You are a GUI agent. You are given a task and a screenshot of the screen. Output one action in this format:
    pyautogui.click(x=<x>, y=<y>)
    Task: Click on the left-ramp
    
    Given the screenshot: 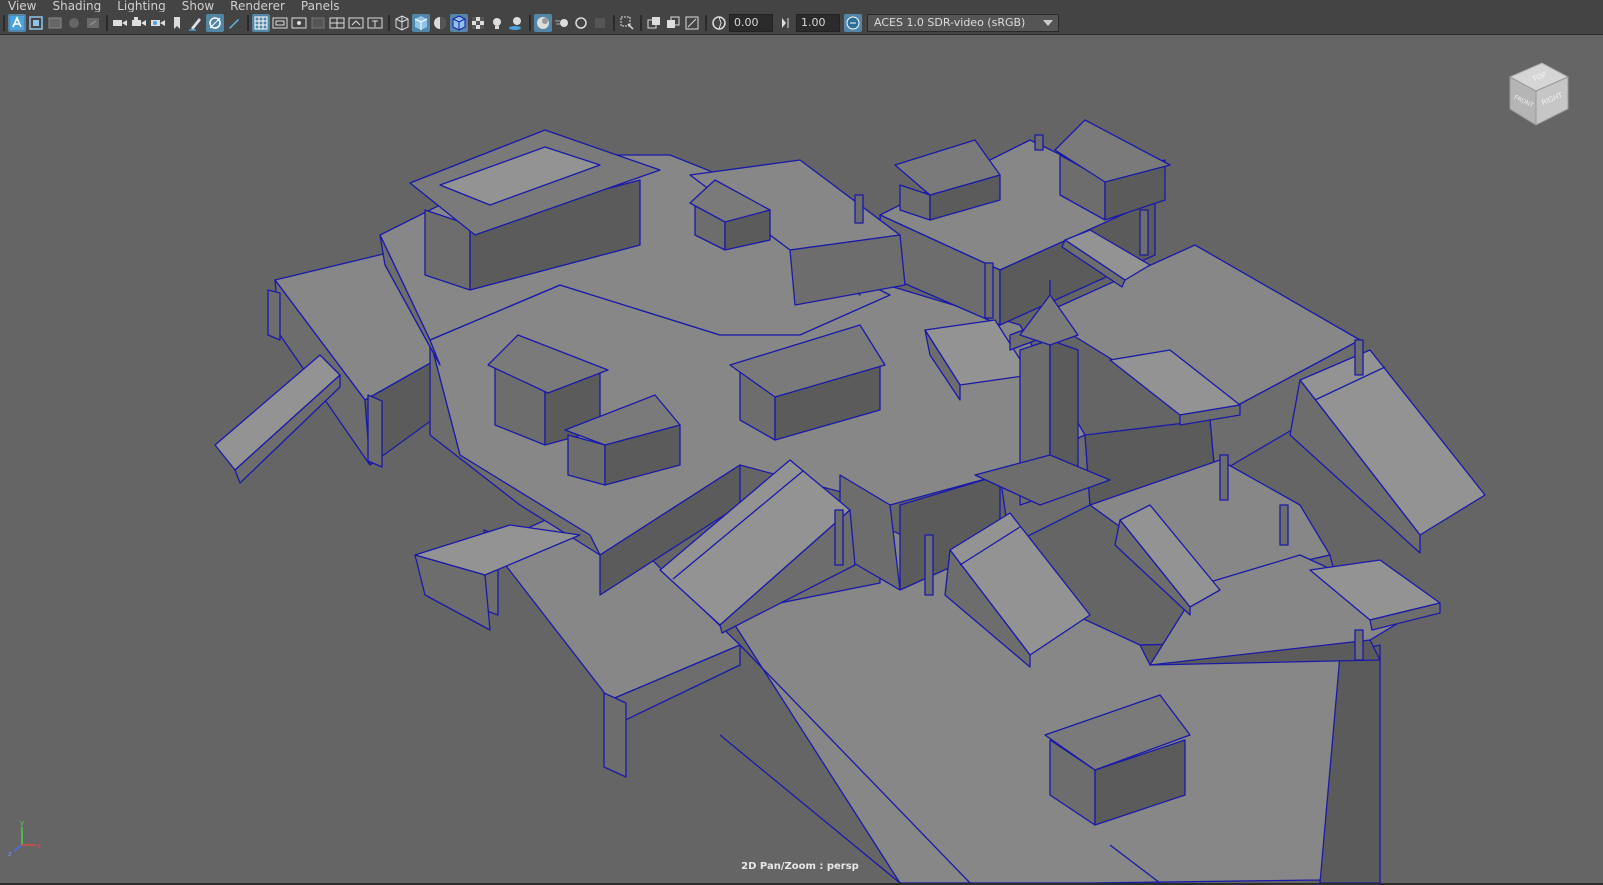 What is the action you would take?
    pyautogui.click(x=277, y=419)
    